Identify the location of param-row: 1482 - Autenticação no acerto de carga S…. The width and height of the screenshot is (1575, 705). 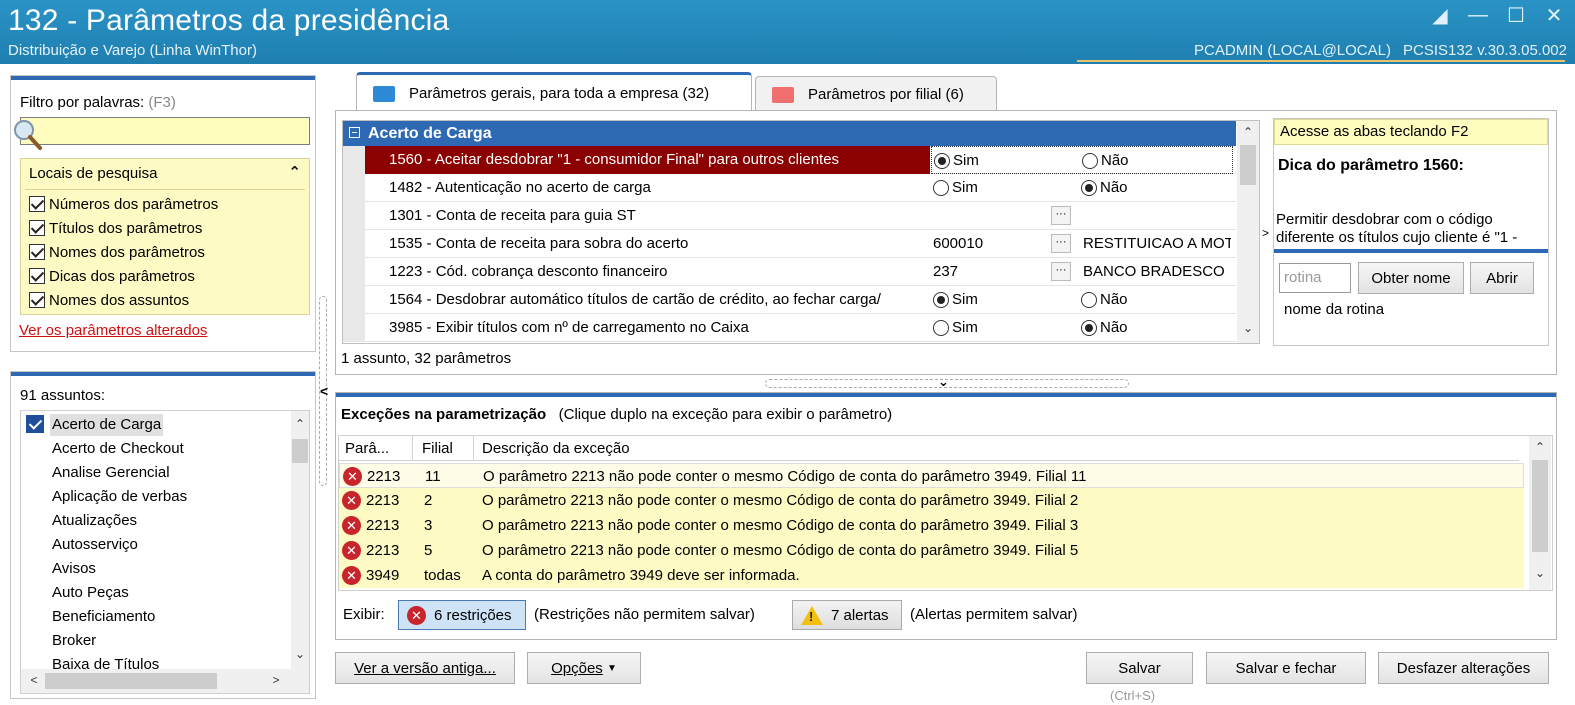
(789, 188).